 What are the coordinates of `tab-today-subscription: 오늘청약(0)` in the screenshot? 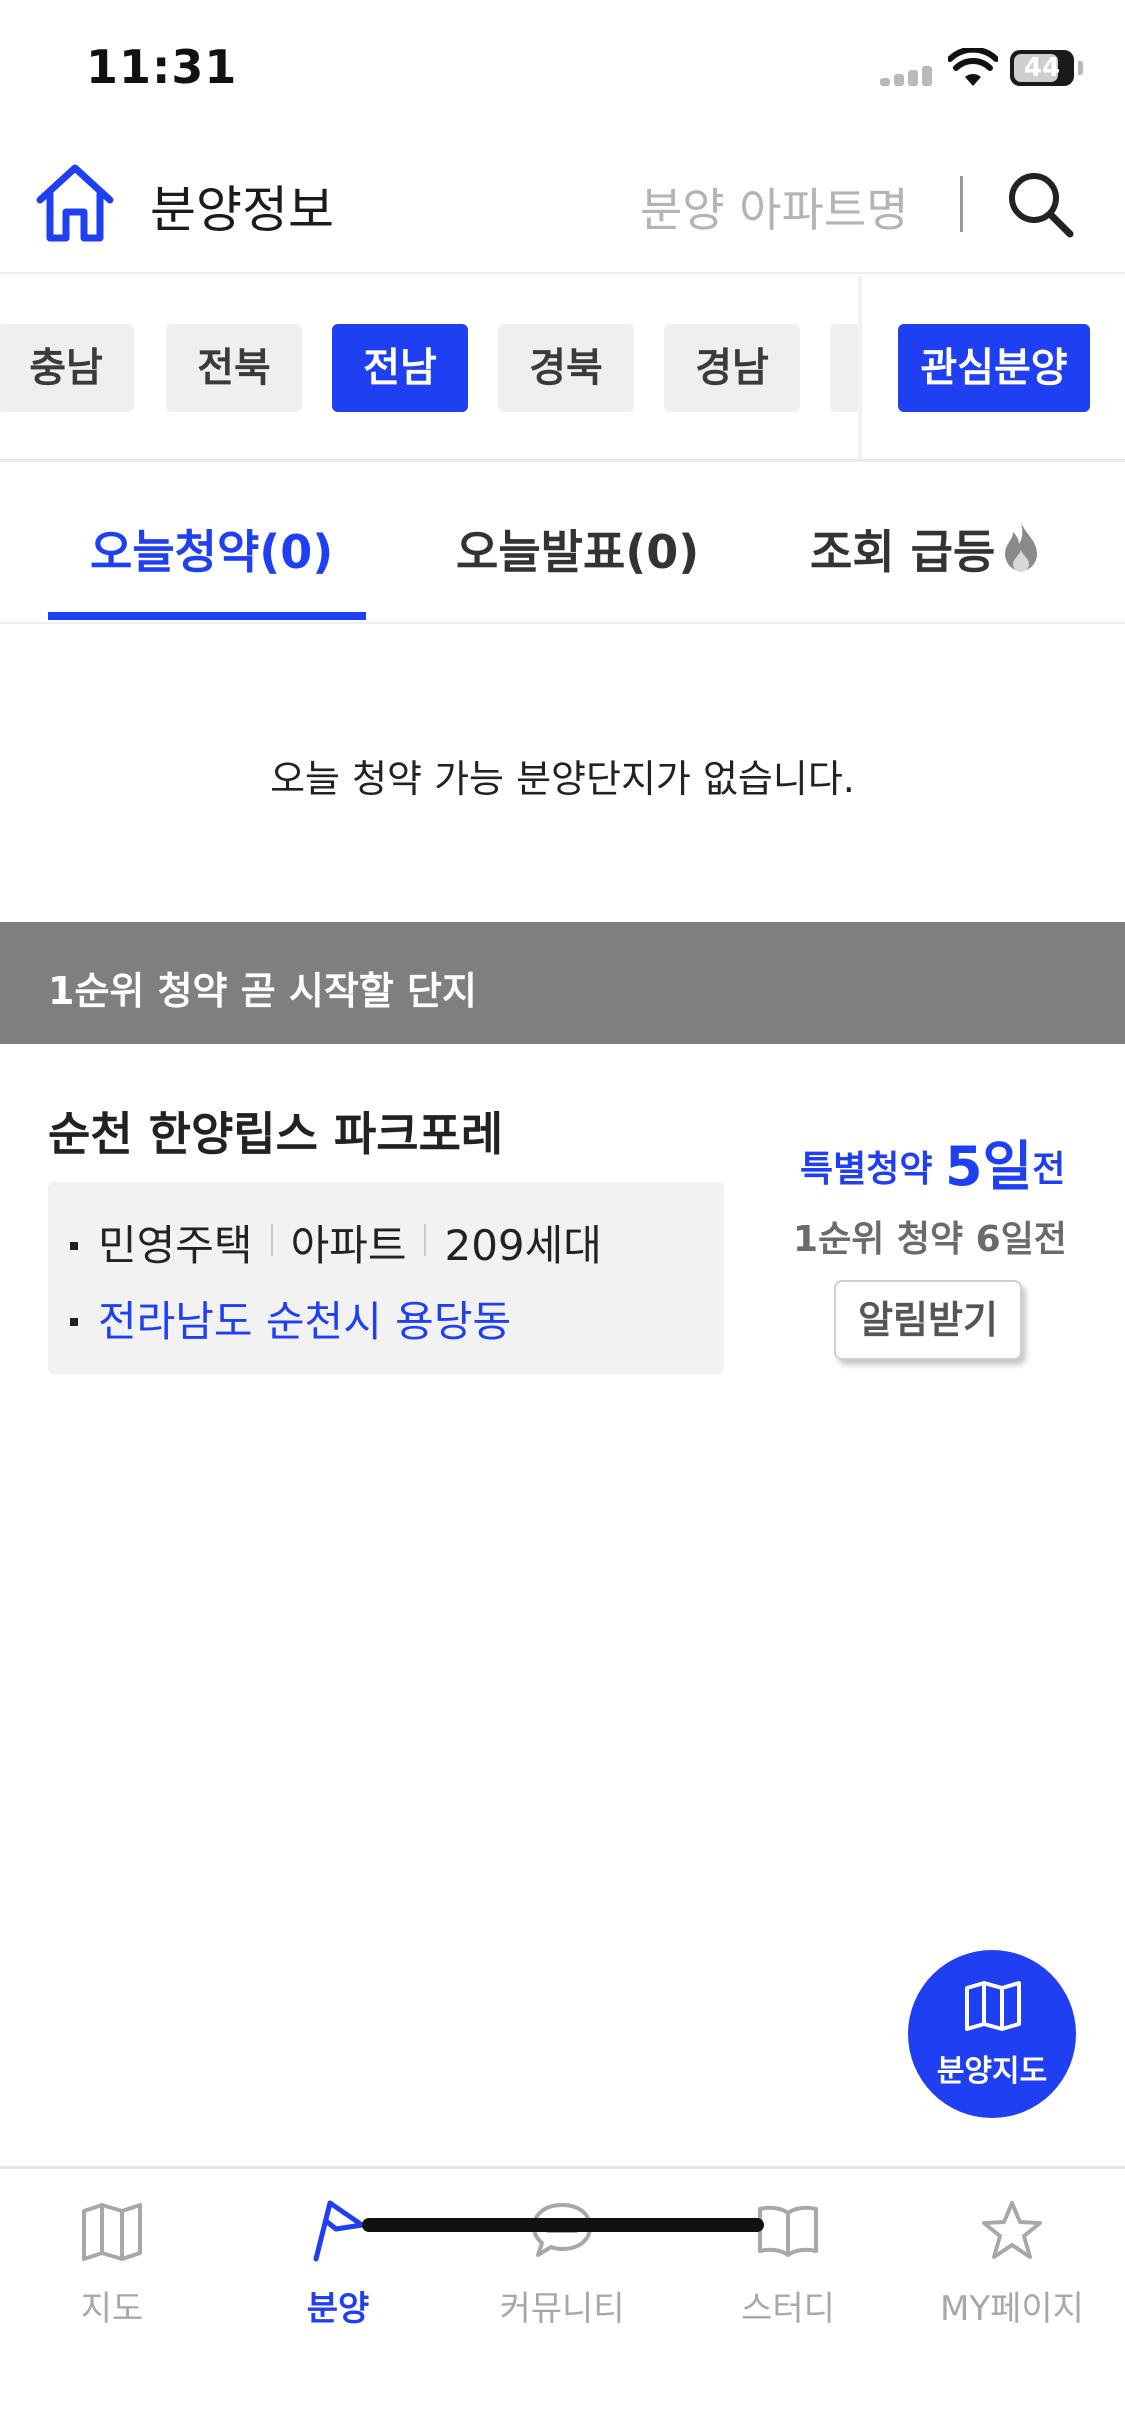 It's located at (211, 549).